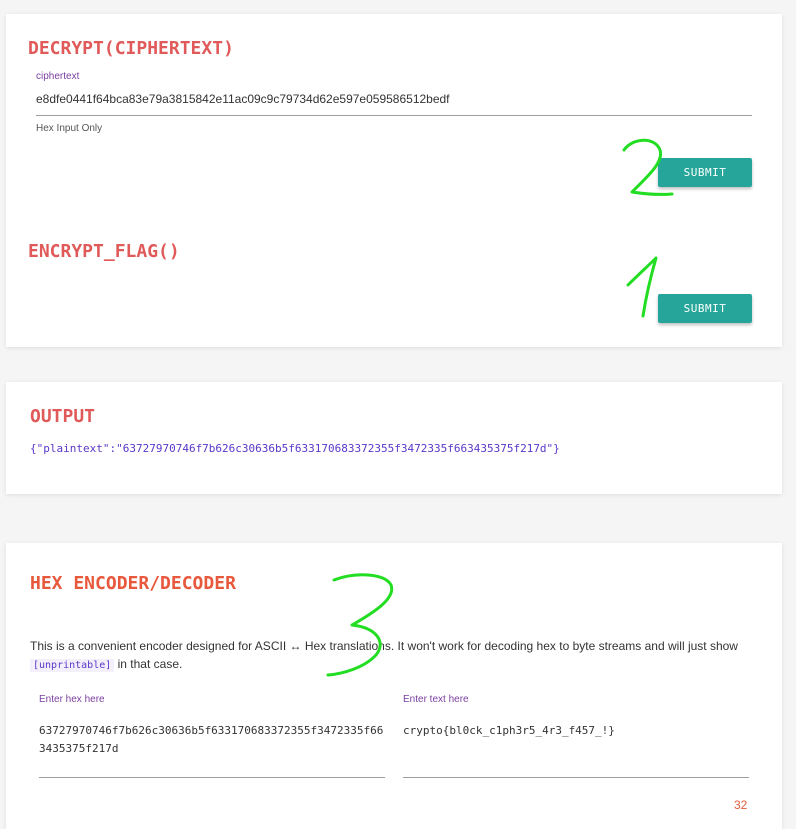 Image resolution: width=796 pixels, height=829 pixels. I want to click on ciphertext-underline, so click(394, 115).